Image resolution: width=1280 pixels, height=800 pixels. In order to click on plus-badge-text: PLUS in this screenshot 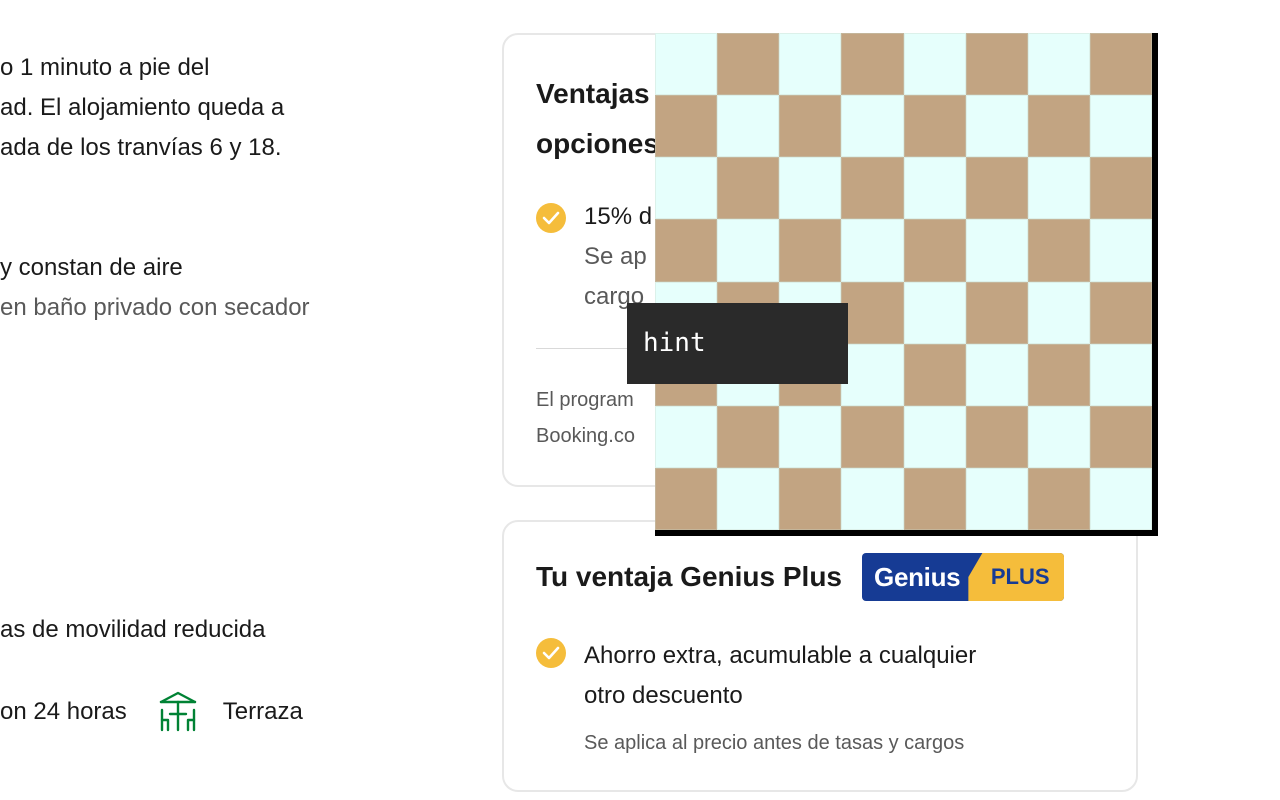, I will do `click(1016, 577)`.